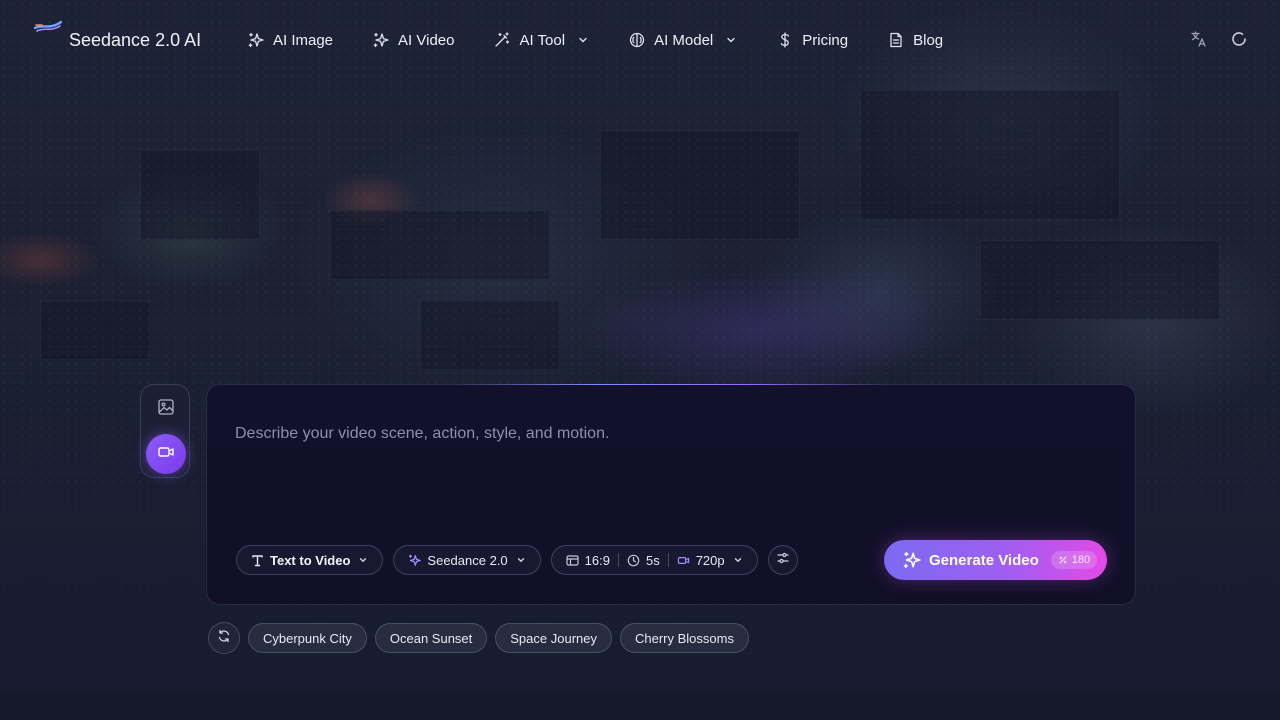 The image size is (1280, 720). I want to click on video-settings-select: 16:9 5s 720p, so click(654, 560).